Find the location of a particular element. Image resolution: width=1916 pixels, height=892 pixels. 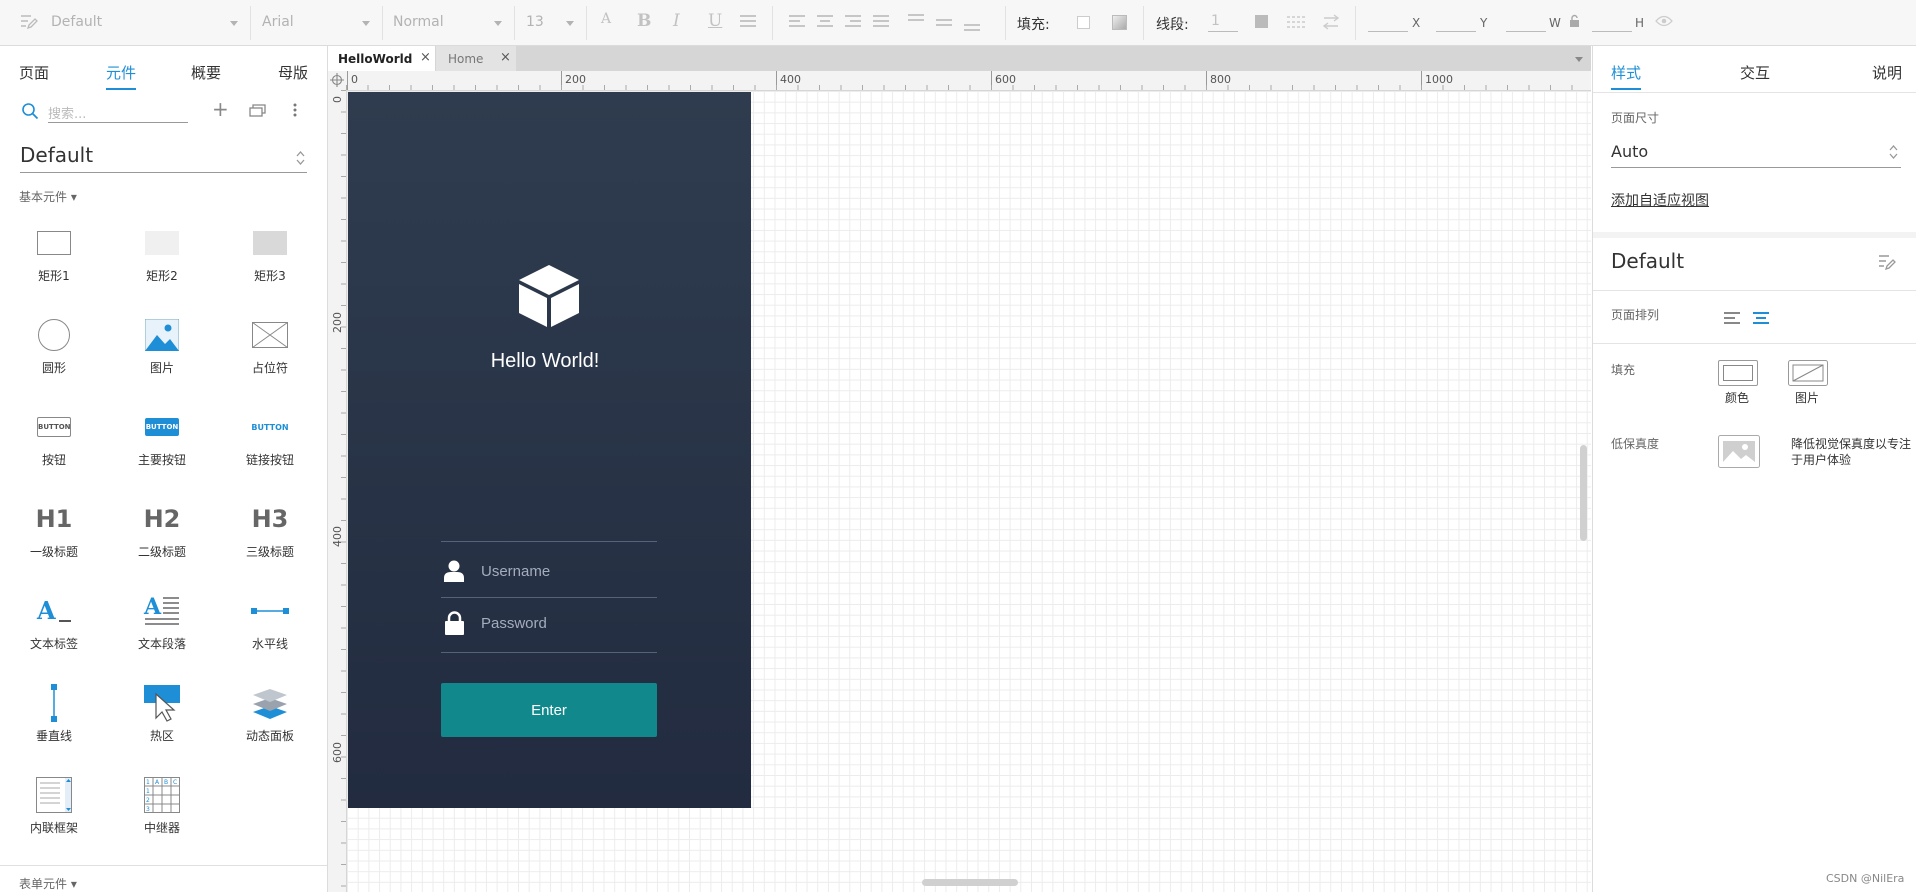

widget-dynamic-panel: 动态面板 is located at coordinates (270, 713).